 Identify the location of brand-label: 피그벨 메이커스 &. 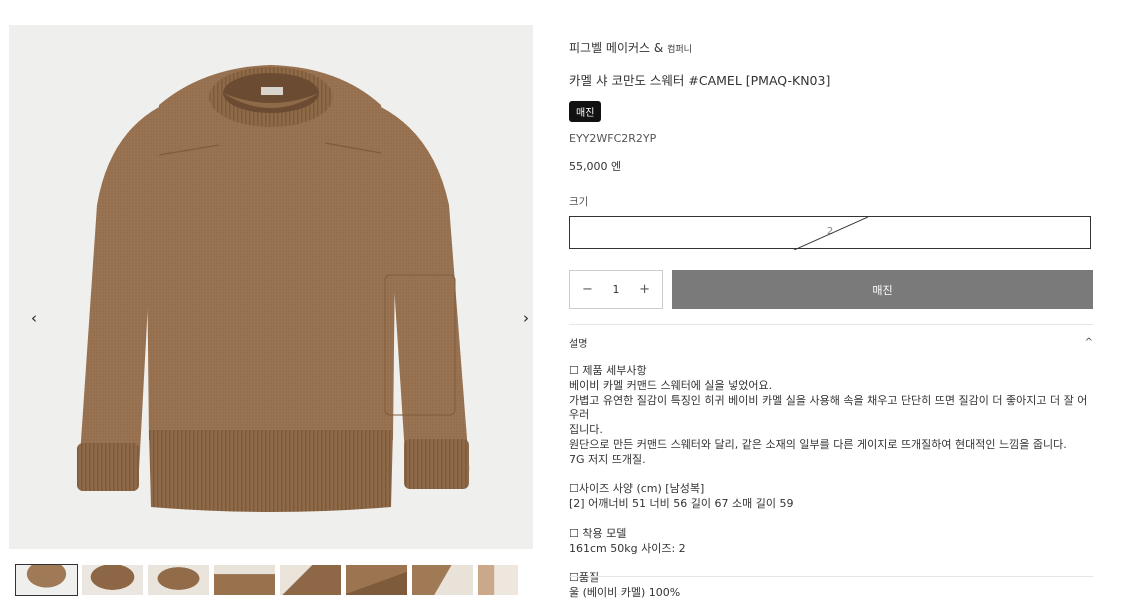
(616, 48).